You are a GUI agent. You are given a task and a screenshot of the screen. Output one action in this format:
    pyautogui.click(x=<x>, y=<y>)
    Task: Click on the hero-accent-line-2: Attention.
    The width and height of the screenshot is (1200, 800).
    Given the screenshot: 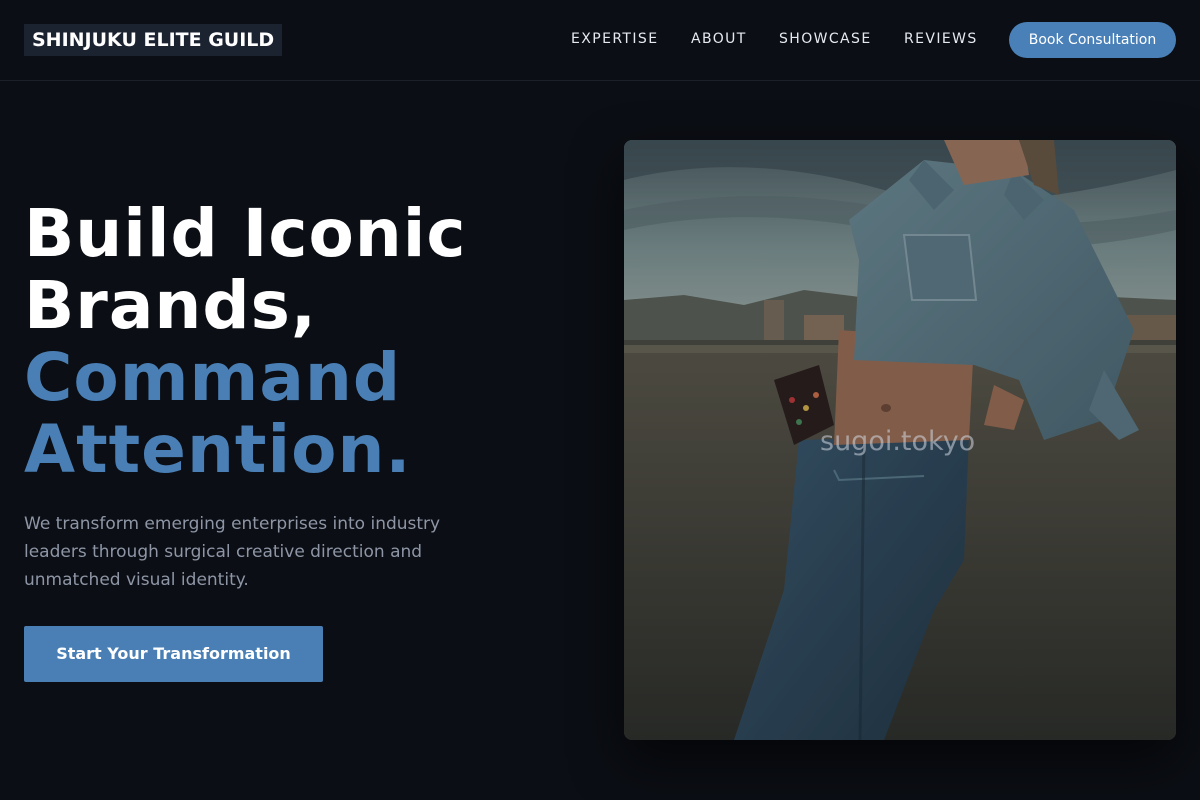 What is the action you would take?
    pyautogui.click(x=218, y=449)
    